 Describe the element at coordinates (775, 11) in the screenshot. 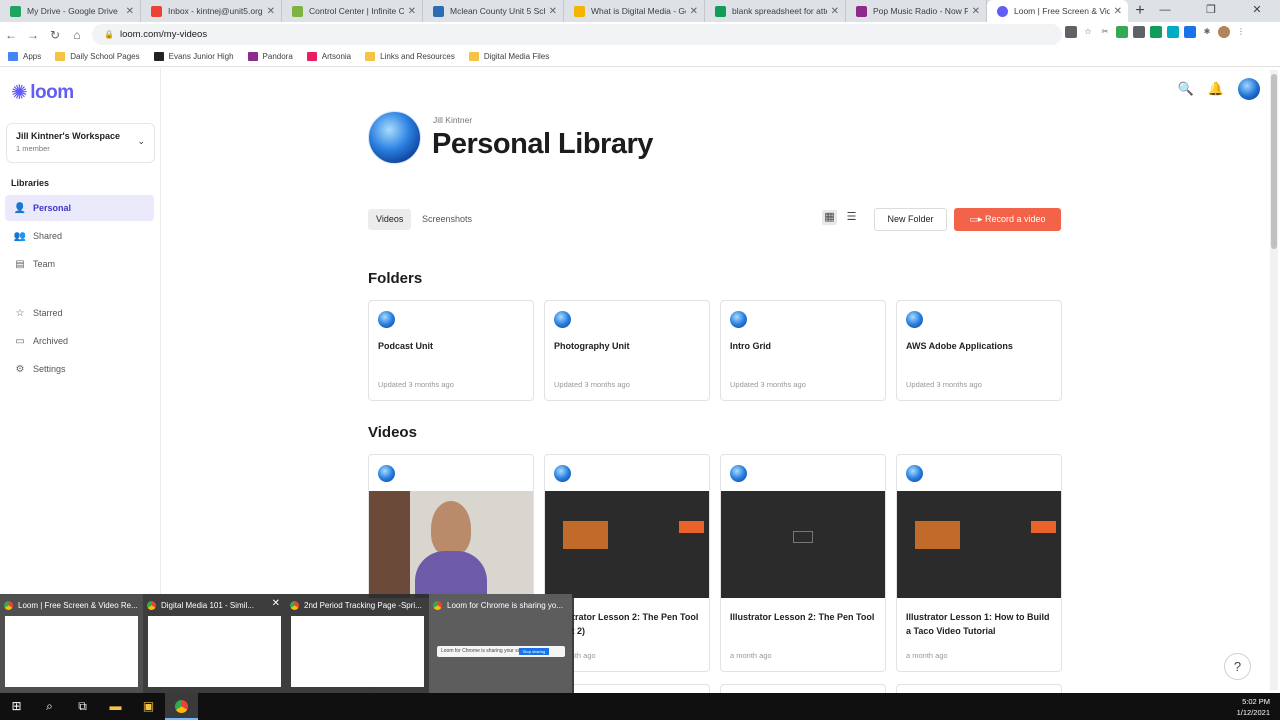

I see `browser-tab: blank spreadsheet for attendance ✕` at that location.